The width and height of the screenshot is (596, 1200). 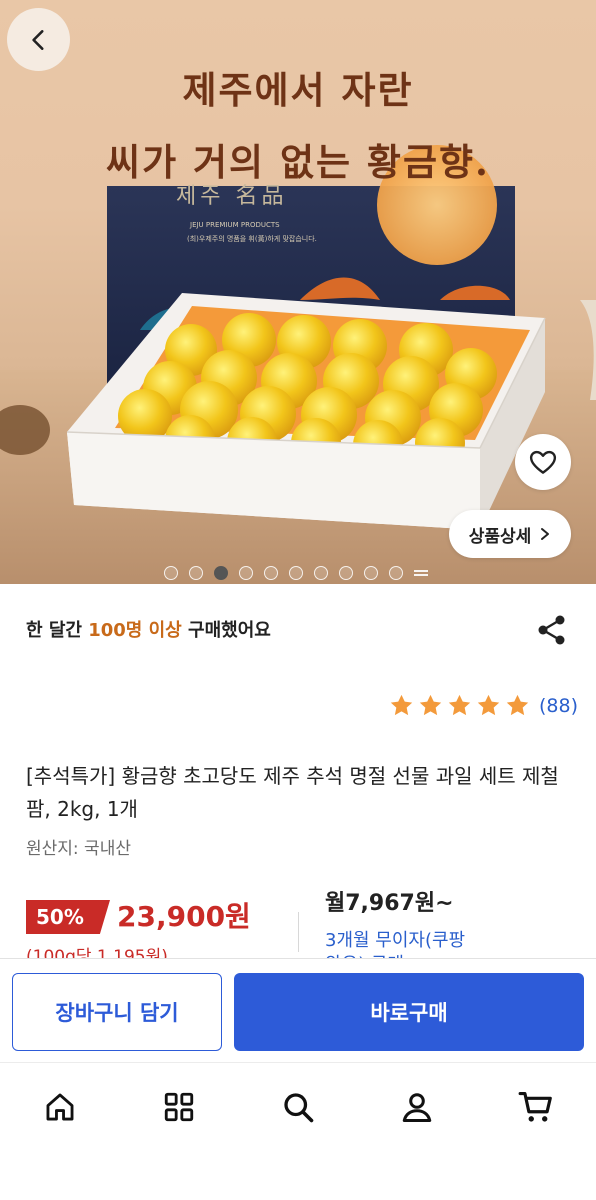 What do you see at coordinates (68, 917) in the screenshot?
I see `discount-badge: 50%` at bounding box center [68, 917].